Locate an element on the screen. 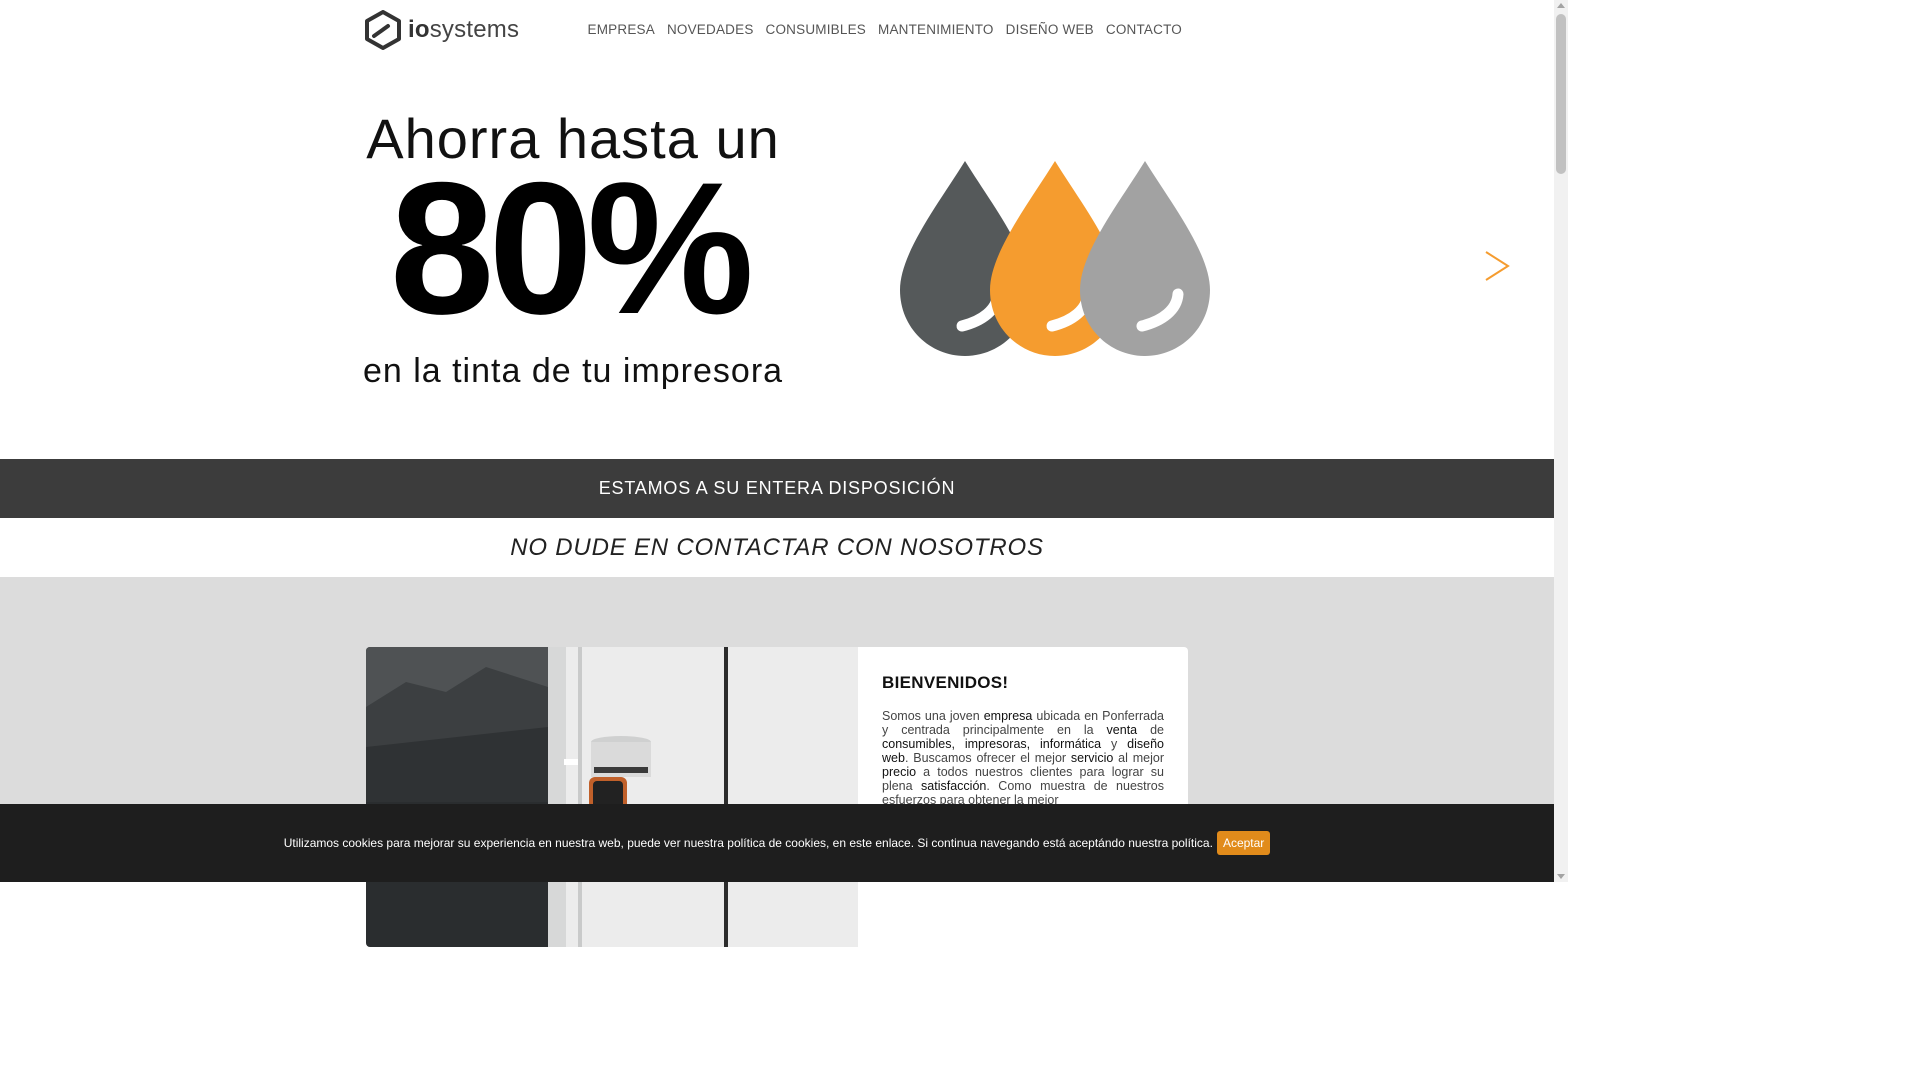 Image resolution: width=1920 pixels, height=1080 pixels. welcome-body-keyword: precio is located at coordinates (899, 772).